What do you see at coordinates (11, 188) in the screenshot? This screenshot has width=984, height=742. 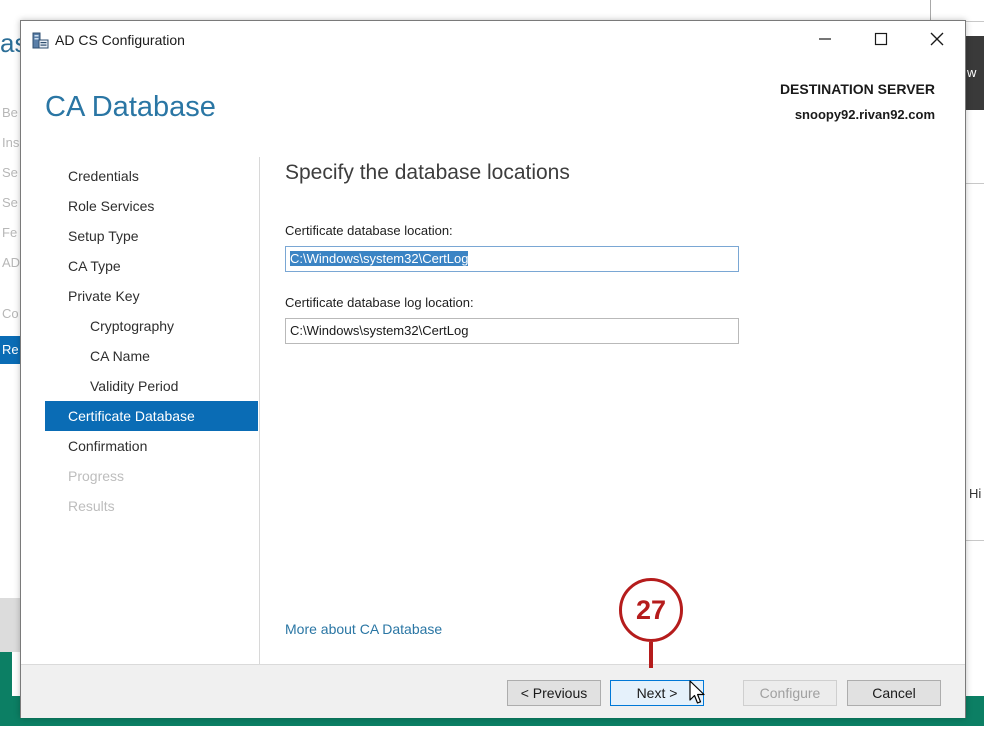 I see `background-nav: Be Ins Se Se Fe AD` at bounding box center [11, 188].